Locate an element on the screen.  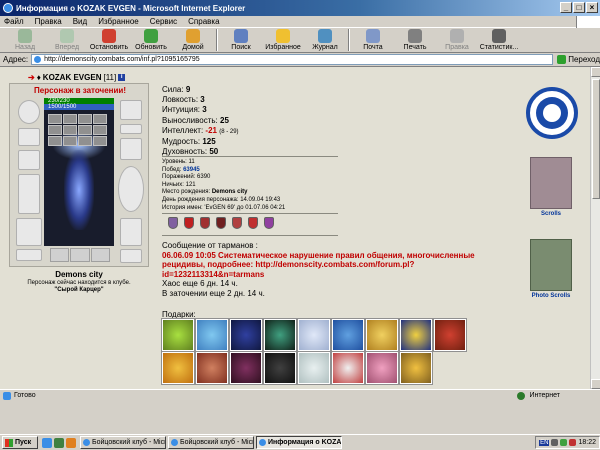
menu-tools: Сервис is located at coordinates (163, 21).